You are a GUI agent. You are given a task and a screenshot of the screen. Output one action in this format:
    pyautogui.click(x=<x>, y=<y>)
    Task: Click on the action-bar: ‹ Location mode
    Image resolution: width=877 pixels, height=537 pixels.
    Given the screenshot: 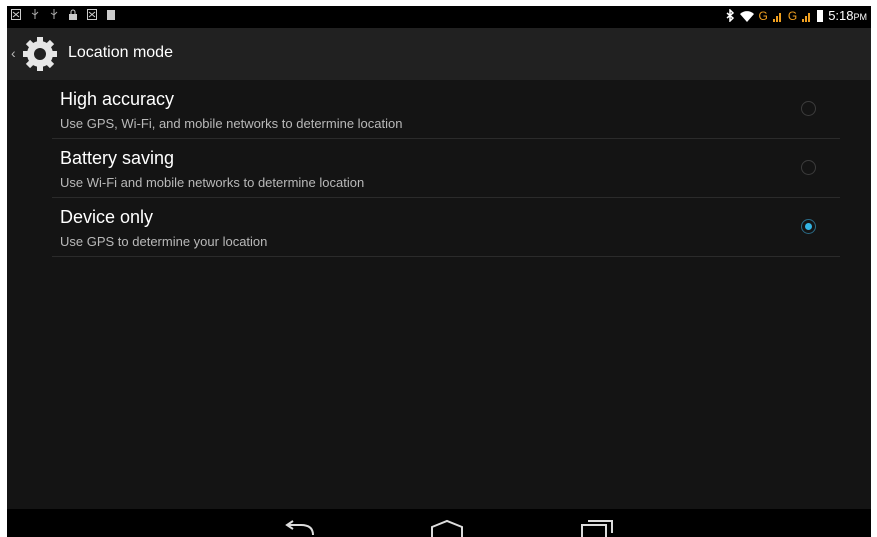 What is the action you would take?
    pyautogui.click(x=439, y=54)
    